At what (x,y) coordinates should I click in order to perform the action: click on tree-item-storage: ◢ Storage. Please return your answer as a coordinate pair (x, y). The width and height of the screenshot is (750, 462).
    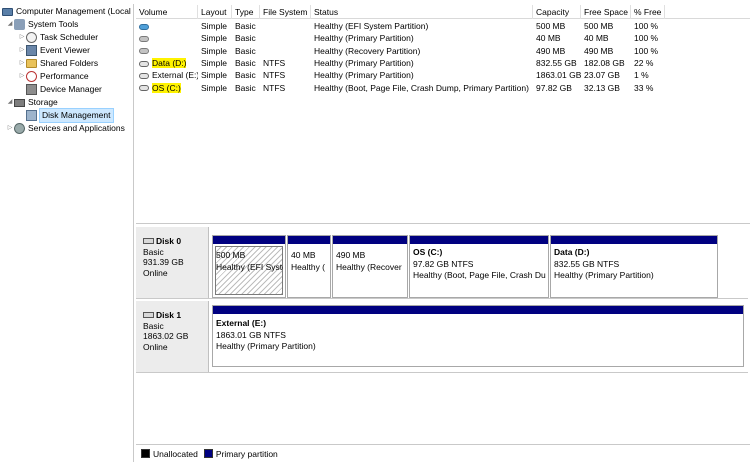
    Looking at the image, I should click on (32, 102).